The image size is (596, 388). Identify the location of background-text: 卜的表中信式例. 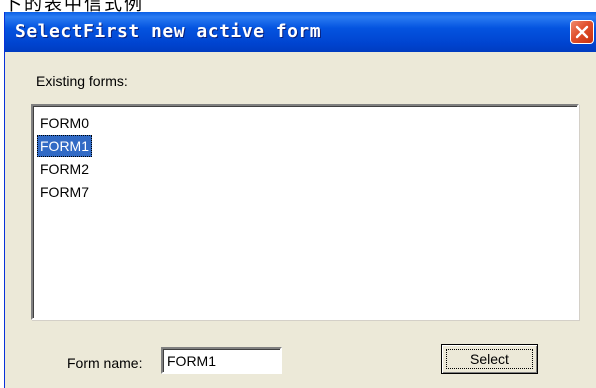
(74, 6).